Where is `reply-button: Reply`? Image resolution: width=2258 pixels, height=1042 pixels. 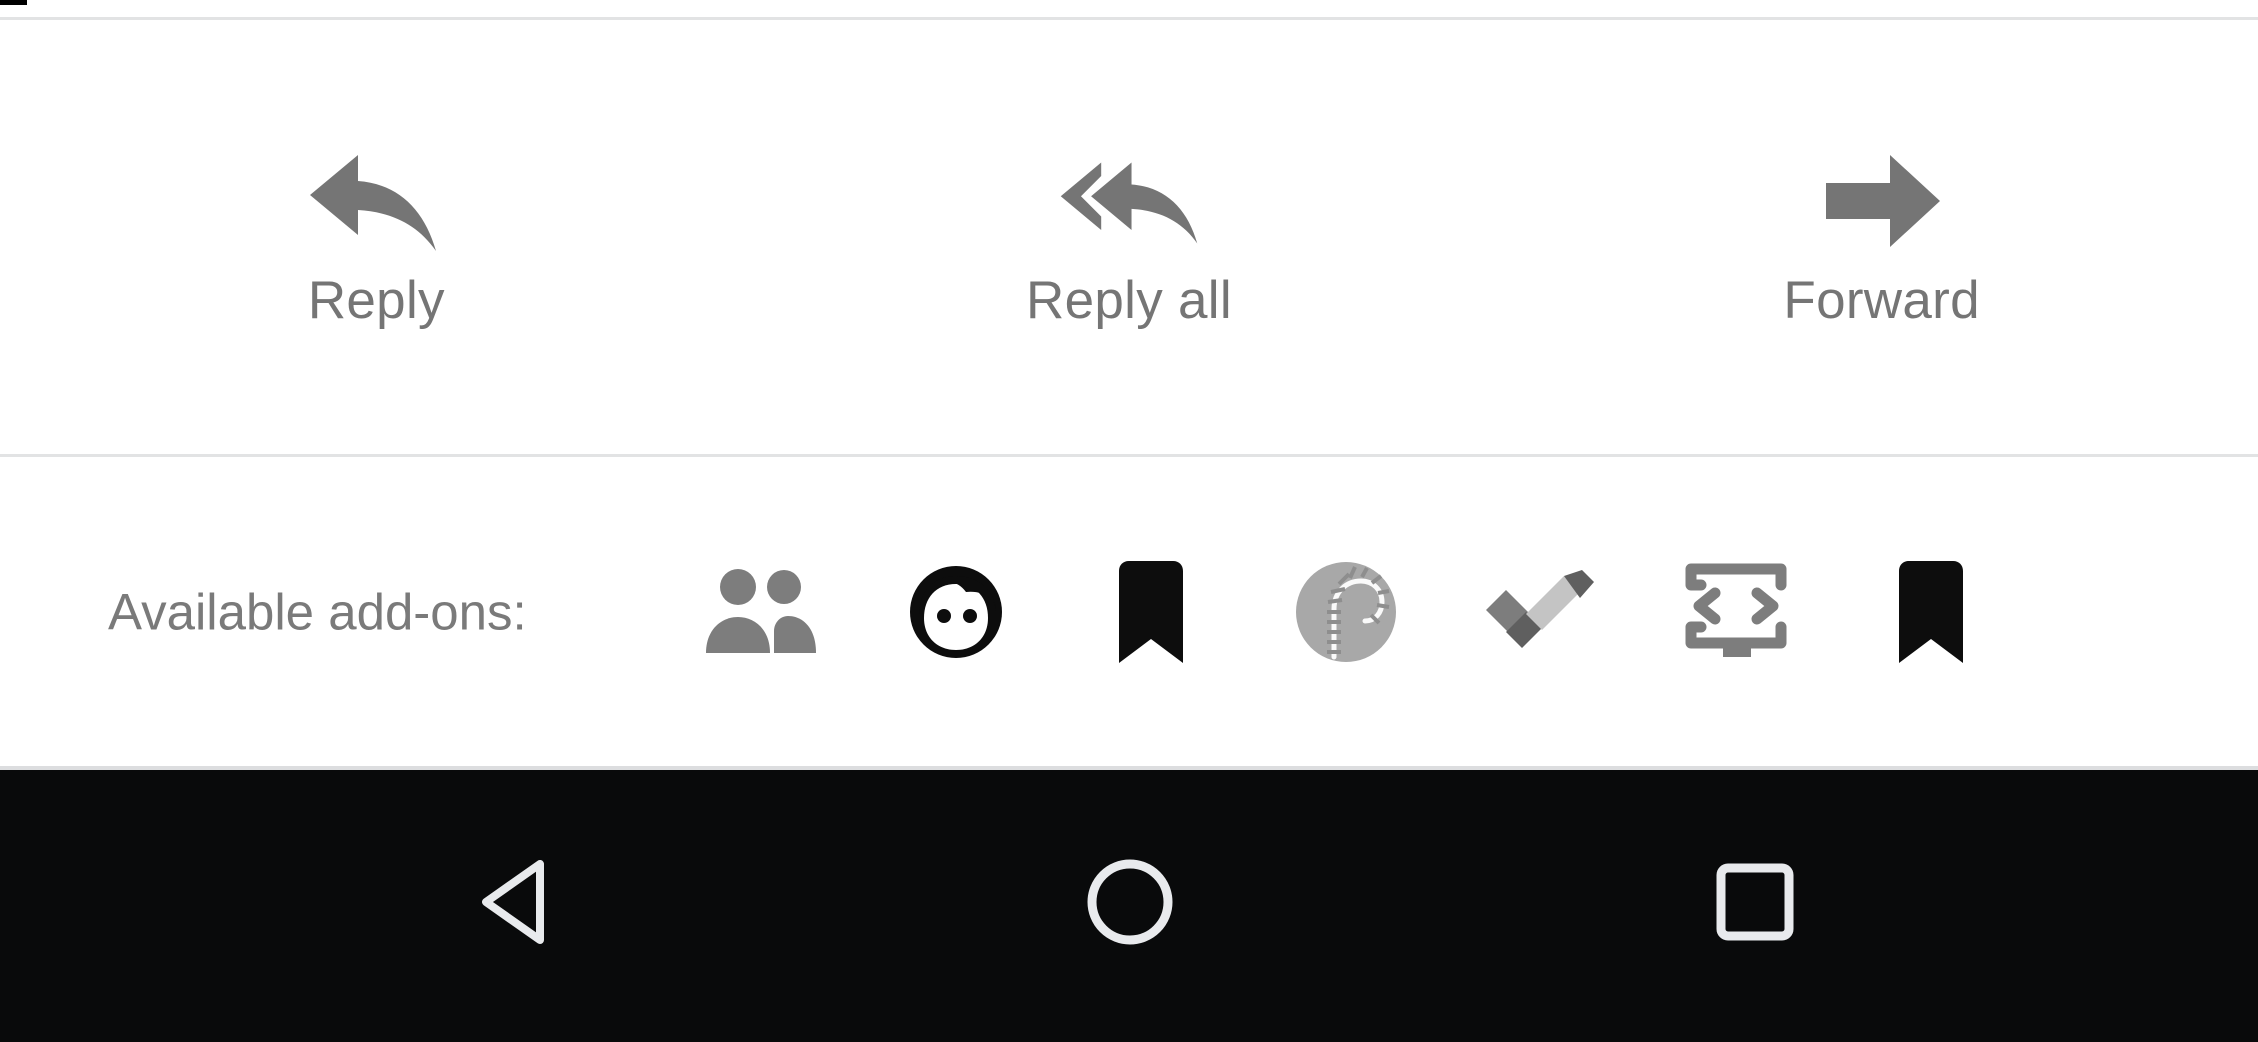 reply-button: Reply is located at coordinates (376, 237).